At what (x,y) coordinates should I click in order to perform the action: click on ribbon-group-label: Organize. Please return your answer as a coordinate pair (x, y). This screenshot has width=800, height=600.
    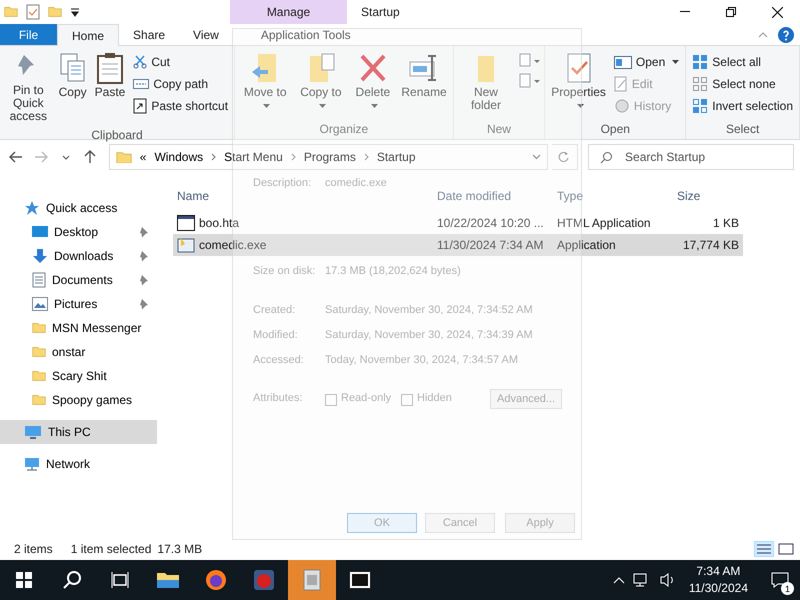
    Looking at the image, I should click on (344, 129).